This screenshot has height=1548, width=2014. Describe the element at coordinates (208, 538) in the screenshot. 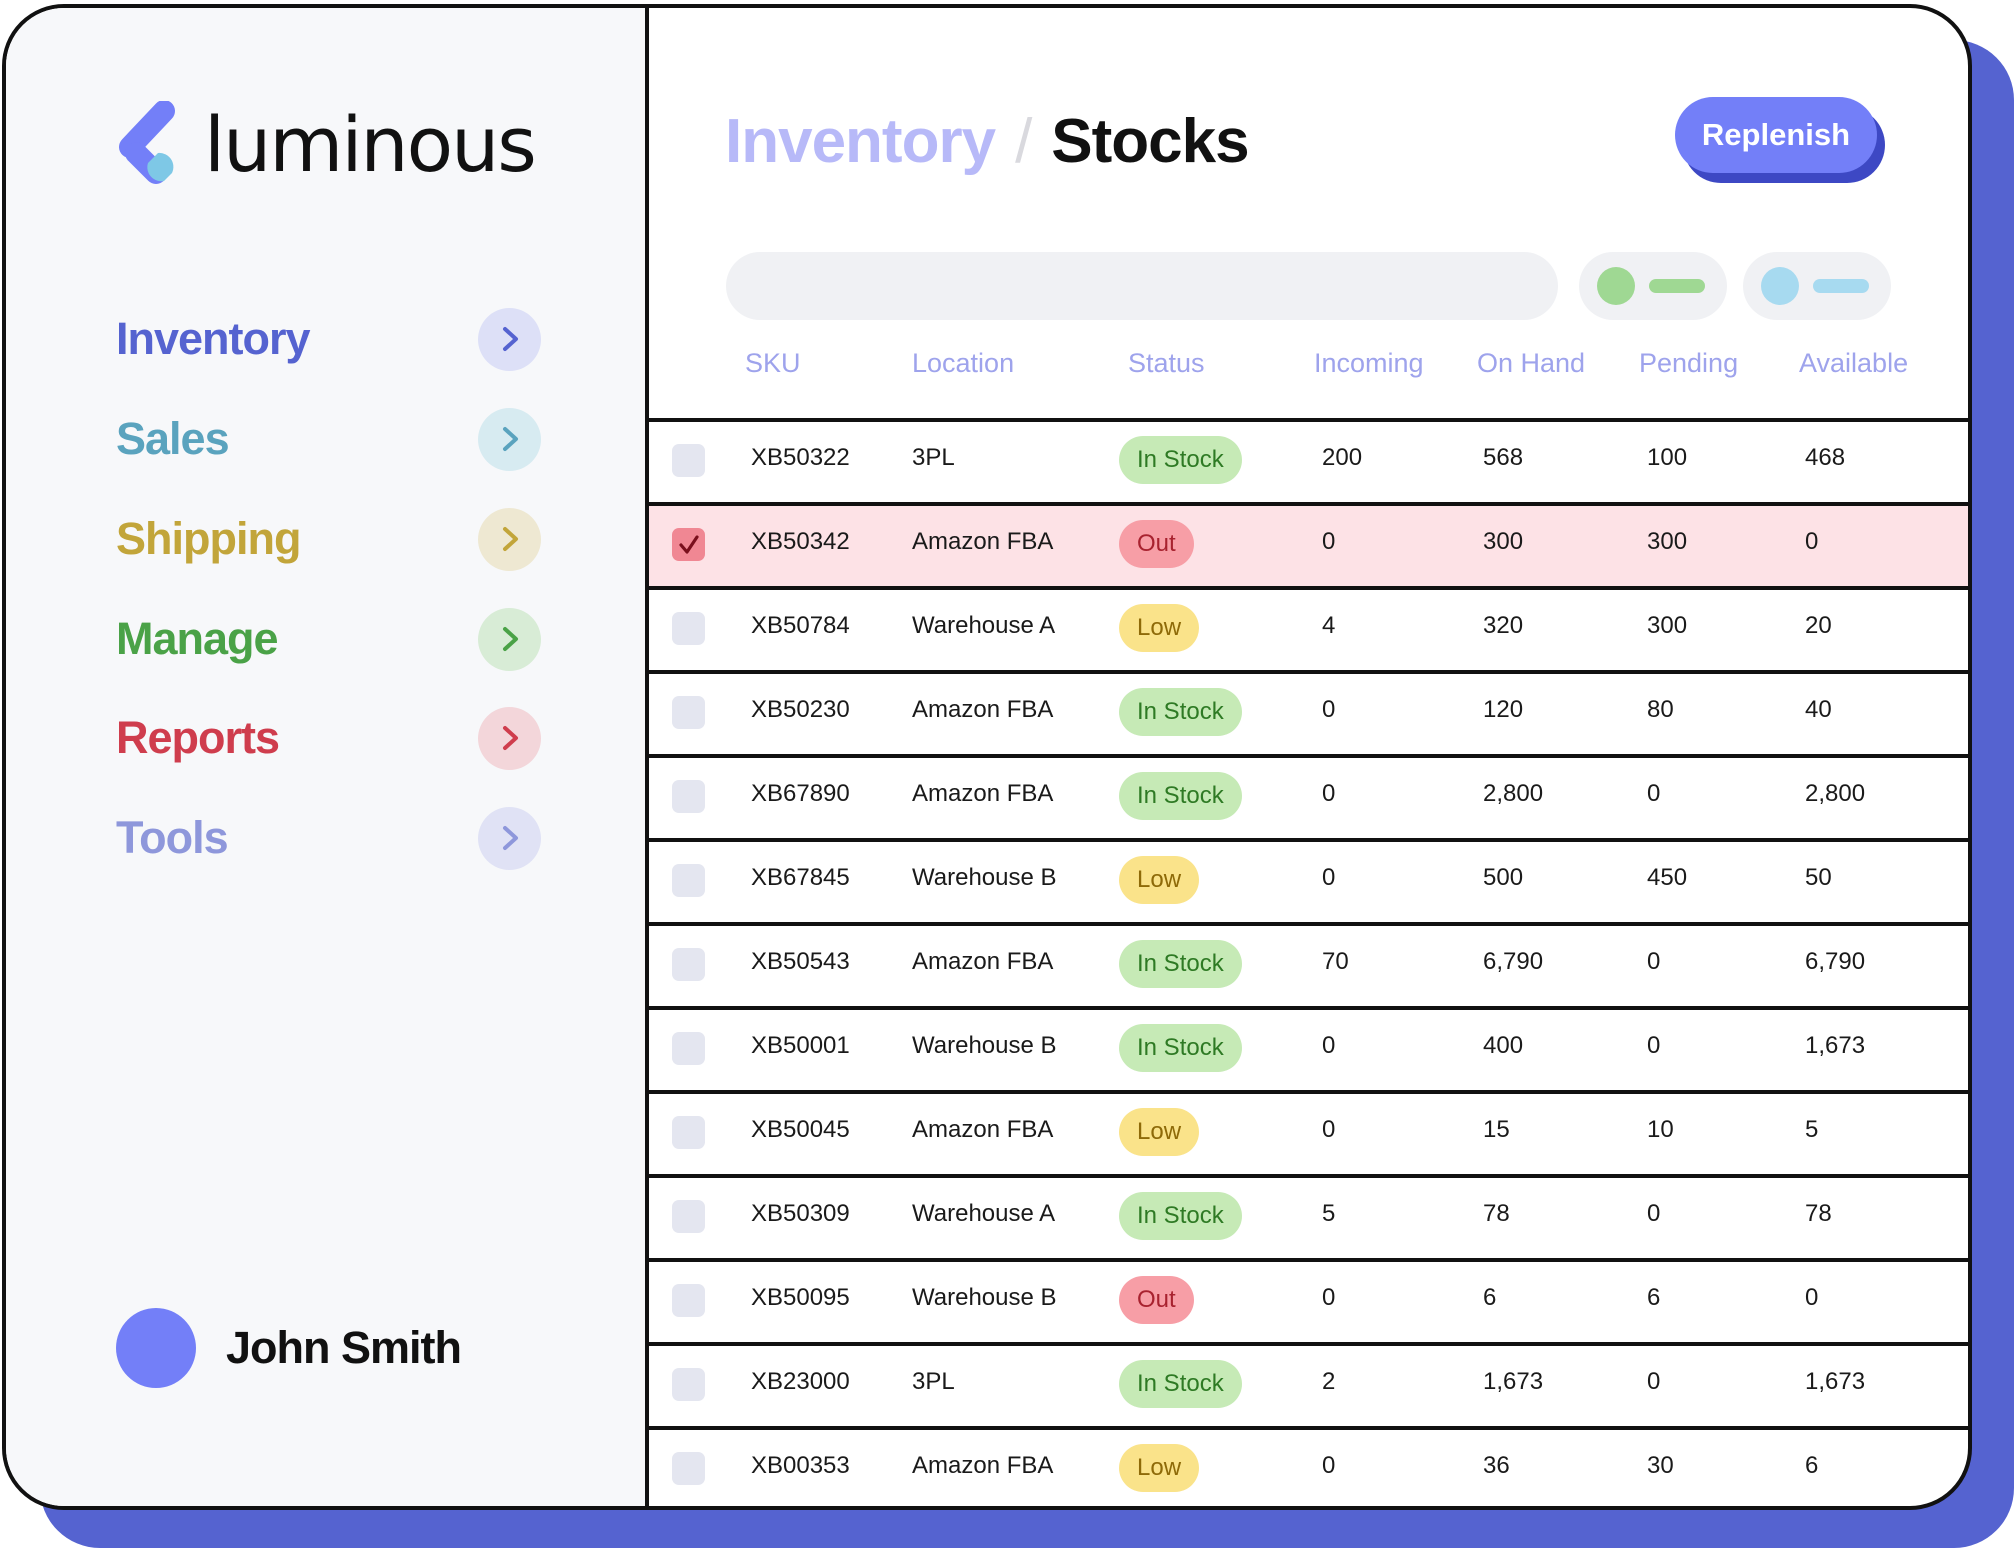

I see `sidebar-item-label: Shipping` at that location.